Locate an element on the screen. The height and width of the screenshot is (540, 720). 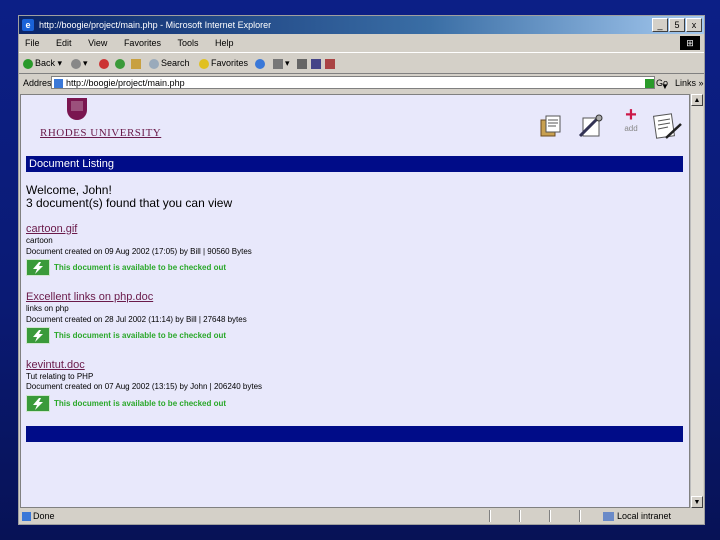
go-button: Go is located at coordinates (656, 83).